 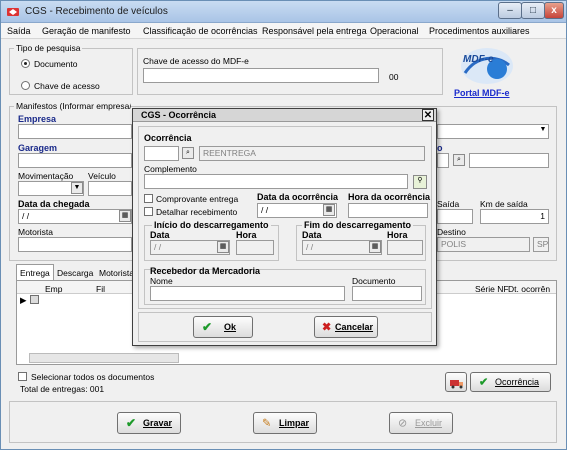 What do you see at coordinates (75, 273) in the screenshot?
I see `tab-descarga: Descarga` at bounding box center [75, 273].